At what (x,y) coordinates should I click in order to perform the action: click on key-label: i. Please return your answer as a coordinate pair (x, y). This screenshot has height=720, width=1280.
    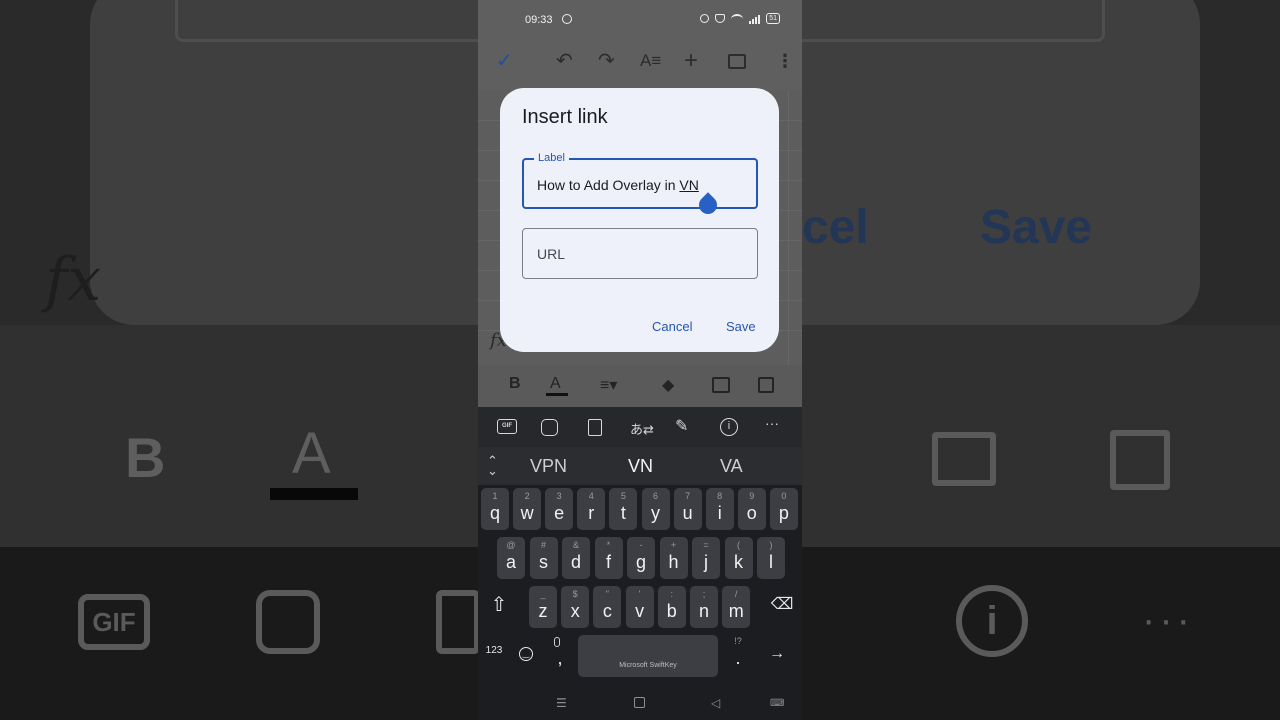
    Looking at the image, I should click on (719, 513).